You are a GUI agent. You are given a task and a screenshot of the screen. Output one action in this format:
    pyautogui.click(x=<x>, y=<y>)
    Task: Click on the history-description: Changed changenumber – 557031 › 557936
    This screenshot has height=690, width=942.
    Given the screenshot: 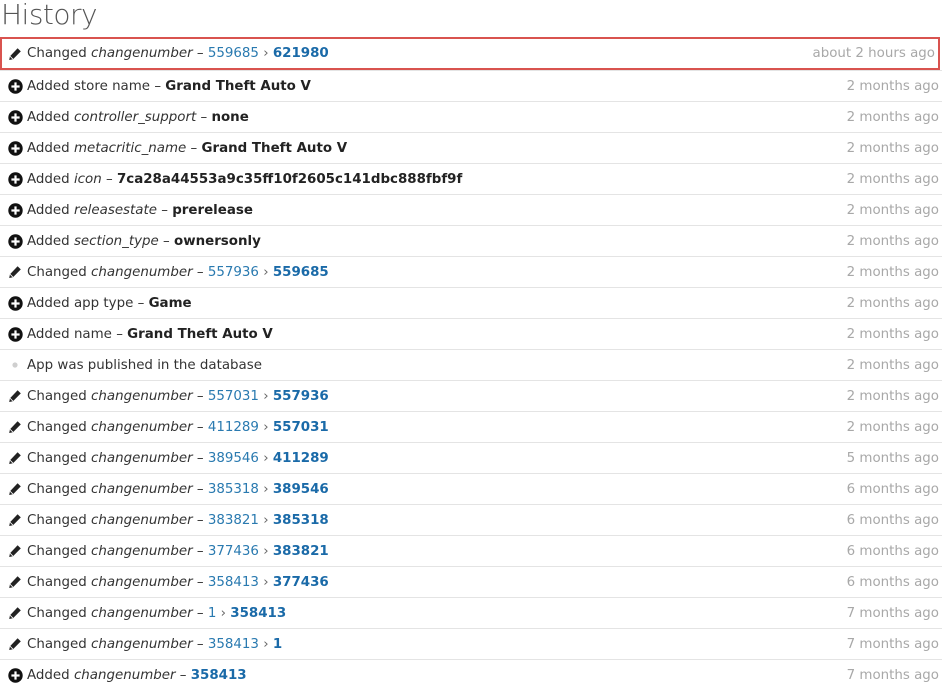 What is the action you would take?
    pyautogui.click(x=437, y=396)
    